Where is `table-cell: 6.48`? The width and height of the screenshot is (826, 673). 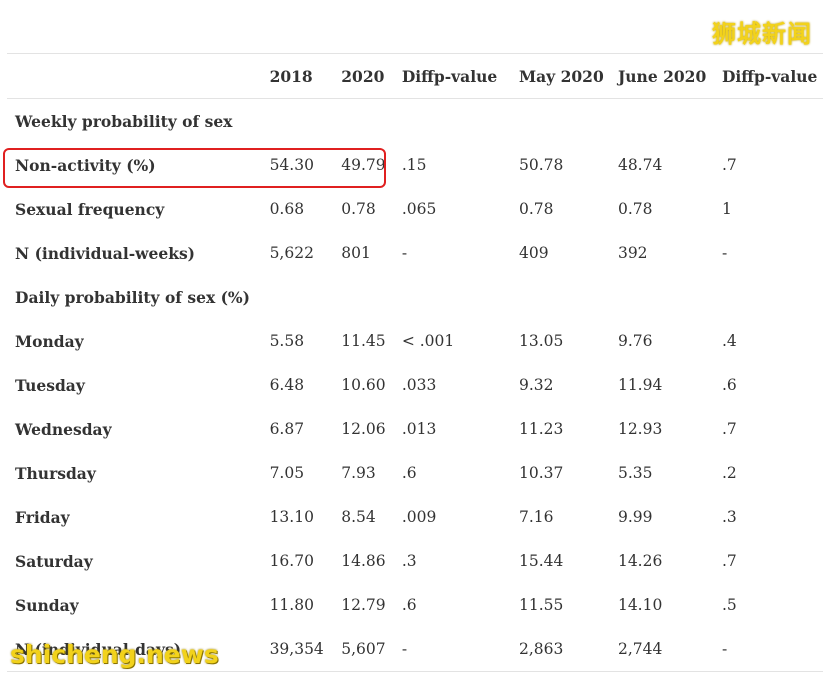
table-cell: 6.48 is located at coordinates (287, 385).